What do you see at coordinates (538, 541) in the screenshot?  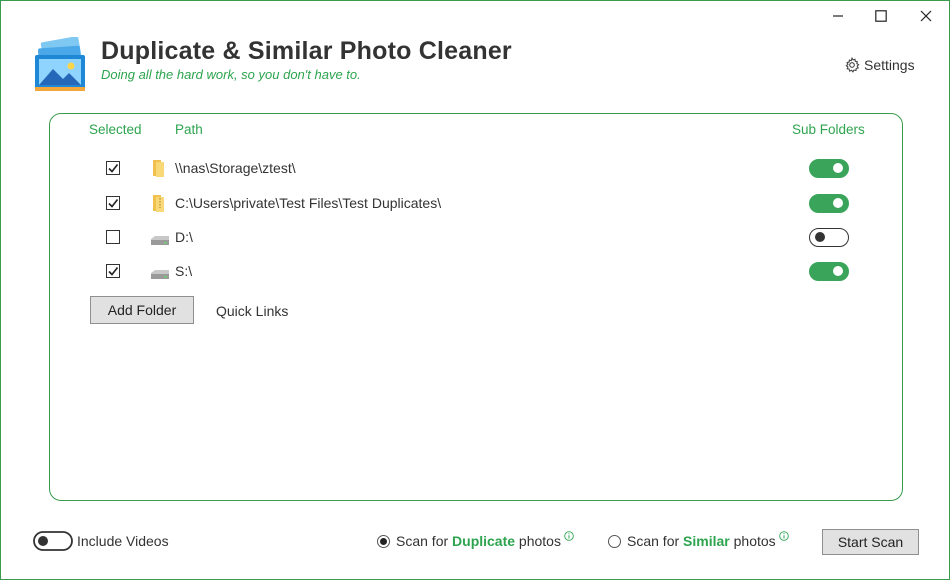 I see `scan-duplicate-suffix: photos` at bounding box center [538, 541].